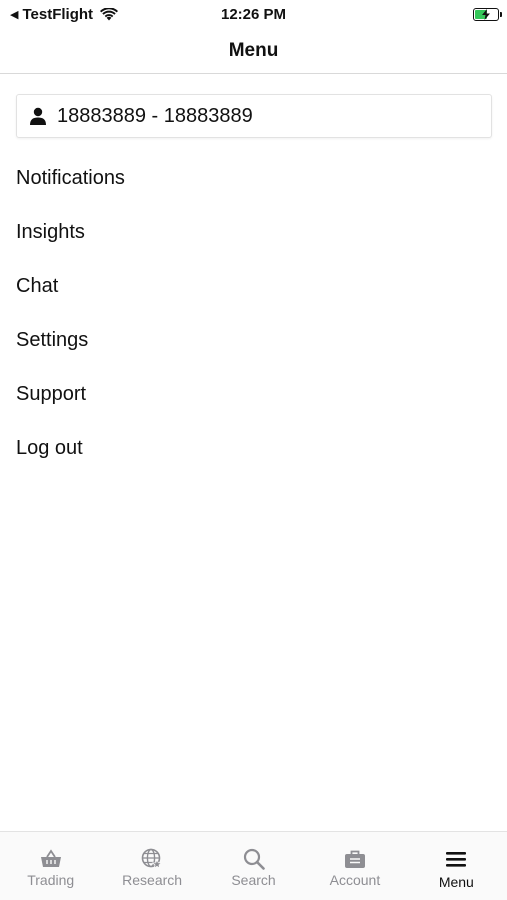 The image size is (507, 900). What do you see at coordinates (14, 14) in the screenshot?
I see `back-caret-icon: ◀` at bounding box center [14, 14].